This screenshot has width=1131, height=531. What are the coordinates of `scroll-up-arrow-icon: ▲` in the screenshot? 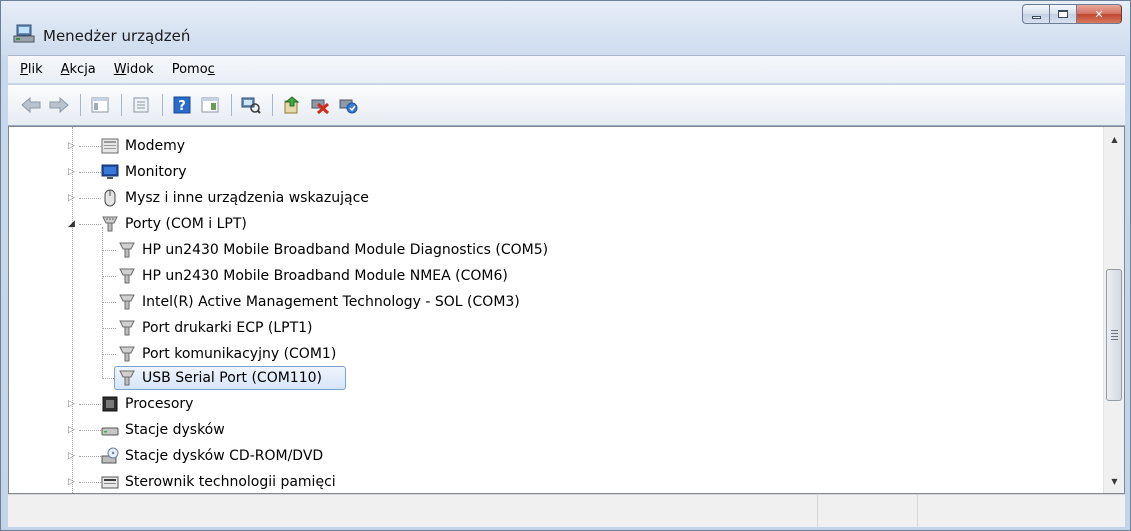 It's located at (1114, 139).